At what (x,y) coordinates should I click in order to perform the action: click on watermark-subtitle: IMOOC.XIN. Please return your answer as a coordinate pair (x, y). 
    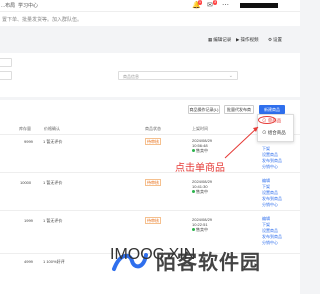
    Looking at the image, I should click on (153, 254).